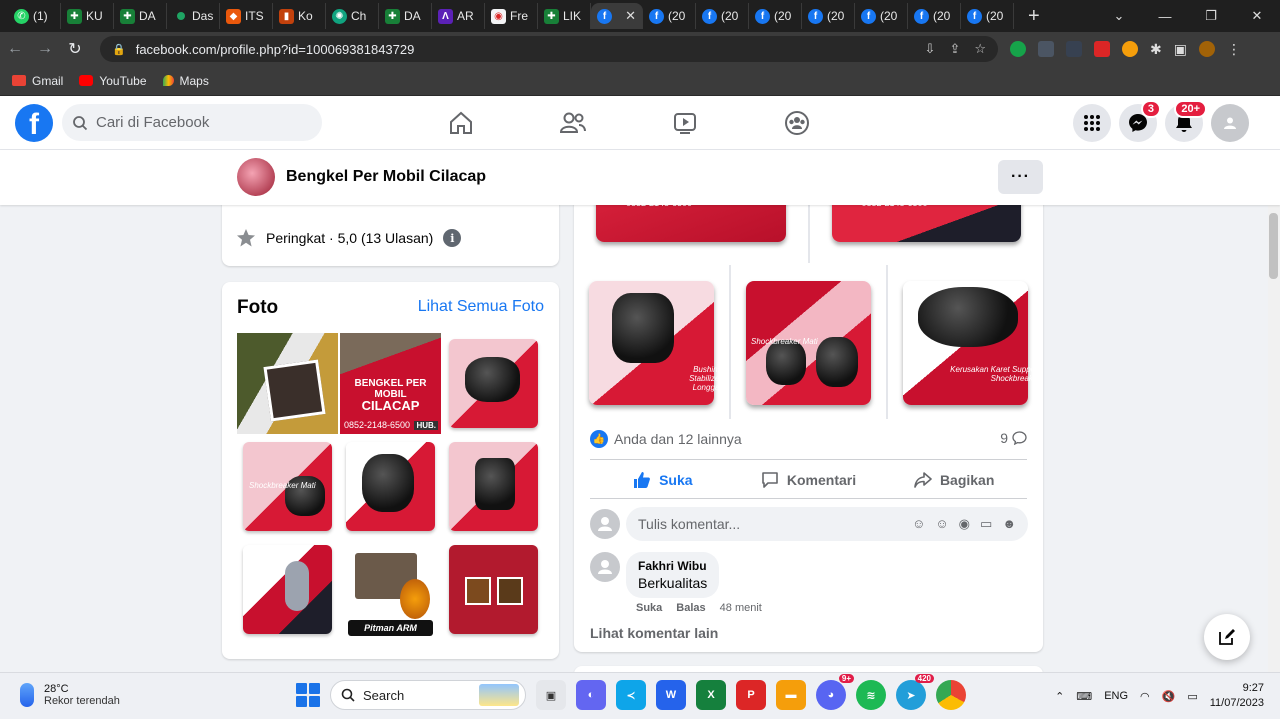  Describe the element at coordinates (986, 524) in the screenshot. I see `gif-icon: ▭` at that location.